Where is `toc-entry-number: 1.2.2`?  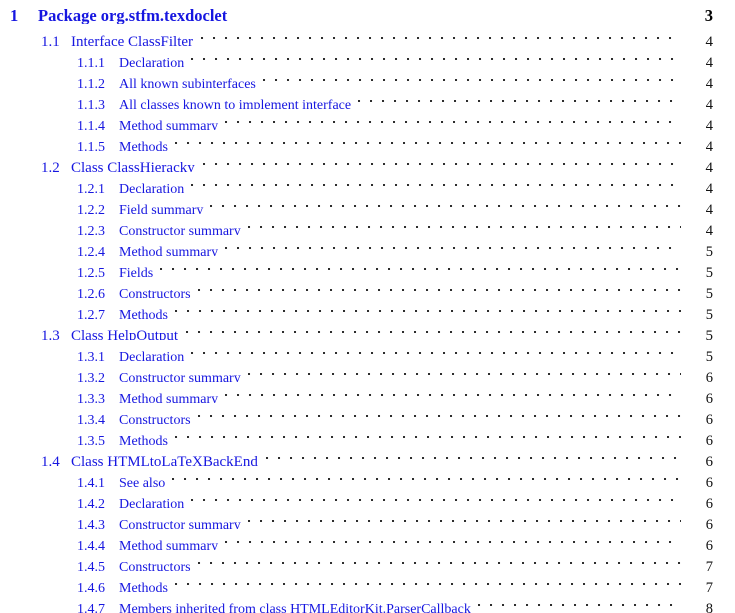
toc-entry-number: 1.2.2 is located at coordinates (91, 208).